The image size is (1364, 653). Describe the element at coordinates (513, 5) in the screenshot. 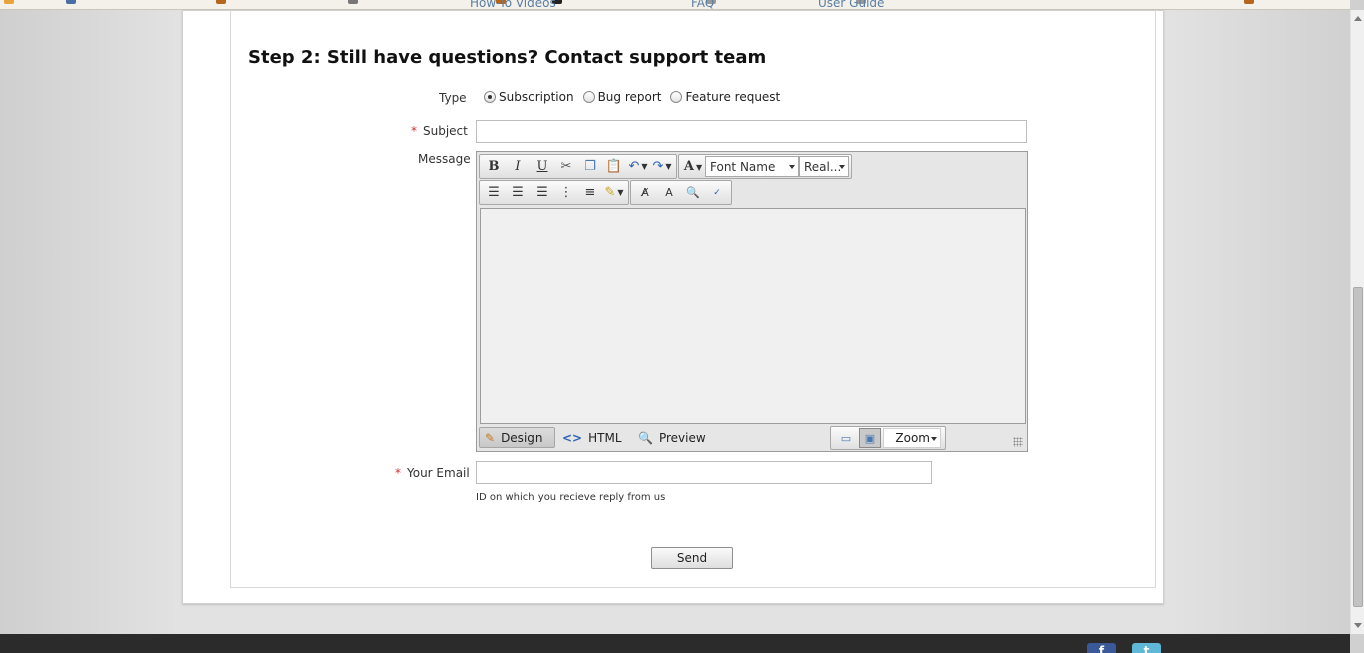

I see `link-how-to-videos: How-To Videos` at that location.